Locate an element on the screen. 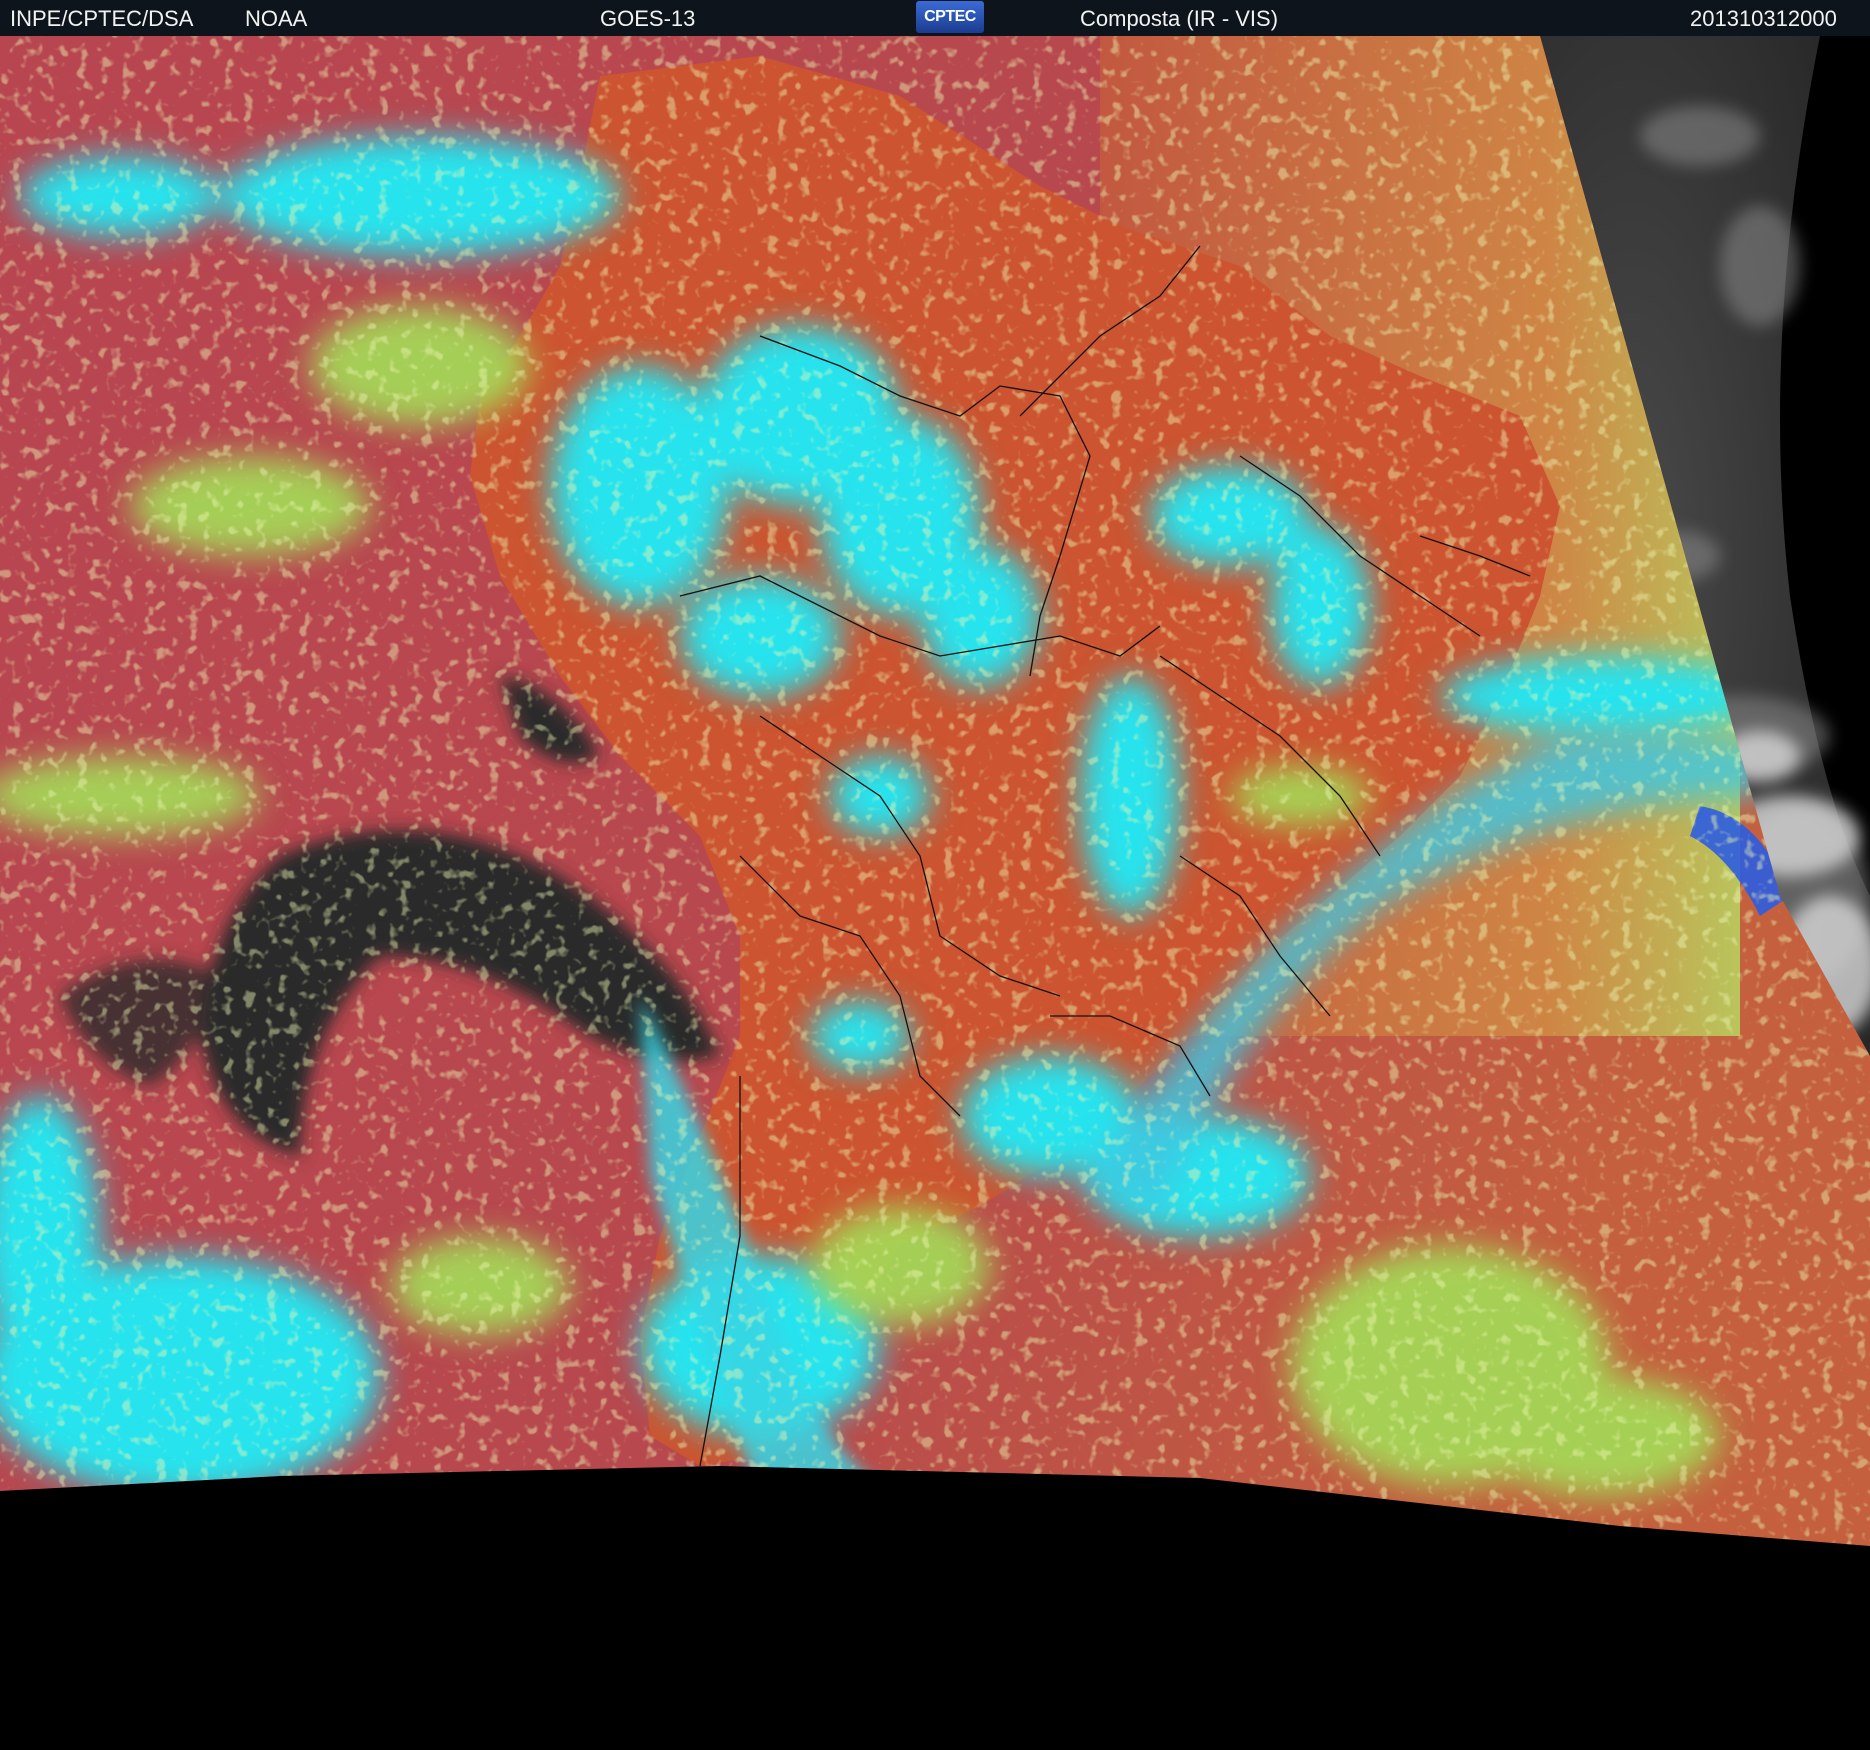 The image size is (1870, 1750). satellite-label: GOES-13 is located at coordinates (648, 18).